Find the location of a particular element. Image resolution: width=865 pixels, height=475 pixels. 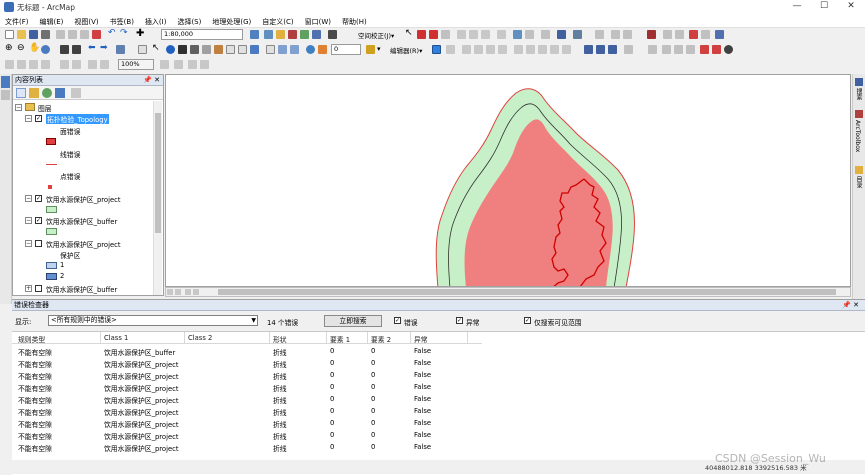

editor-menu: 编辑器(R)▾ is located at coordinates (406, 50).